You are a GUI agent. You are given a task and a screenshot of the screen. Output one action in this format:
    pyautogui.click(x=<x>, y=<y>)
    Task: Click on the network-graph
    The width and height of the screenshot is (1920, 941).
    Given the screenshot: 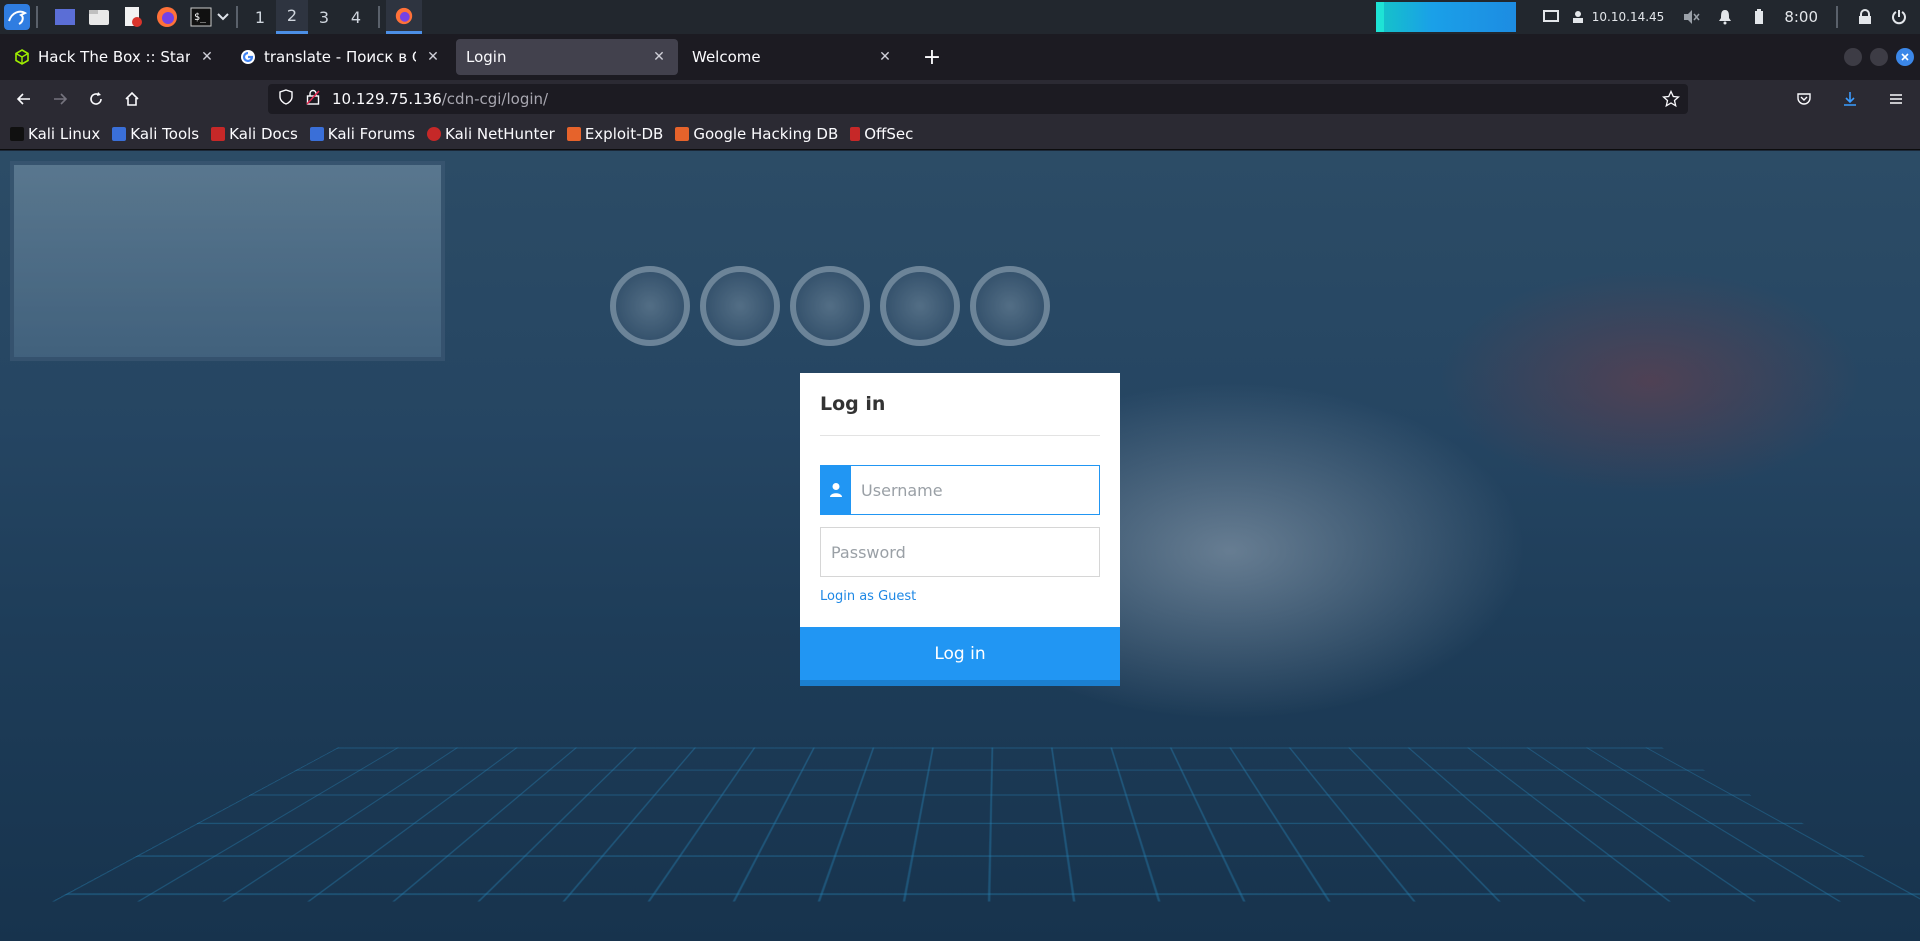 What is the action you would take?
    pyautogui.click(x=1445, y=17)
    